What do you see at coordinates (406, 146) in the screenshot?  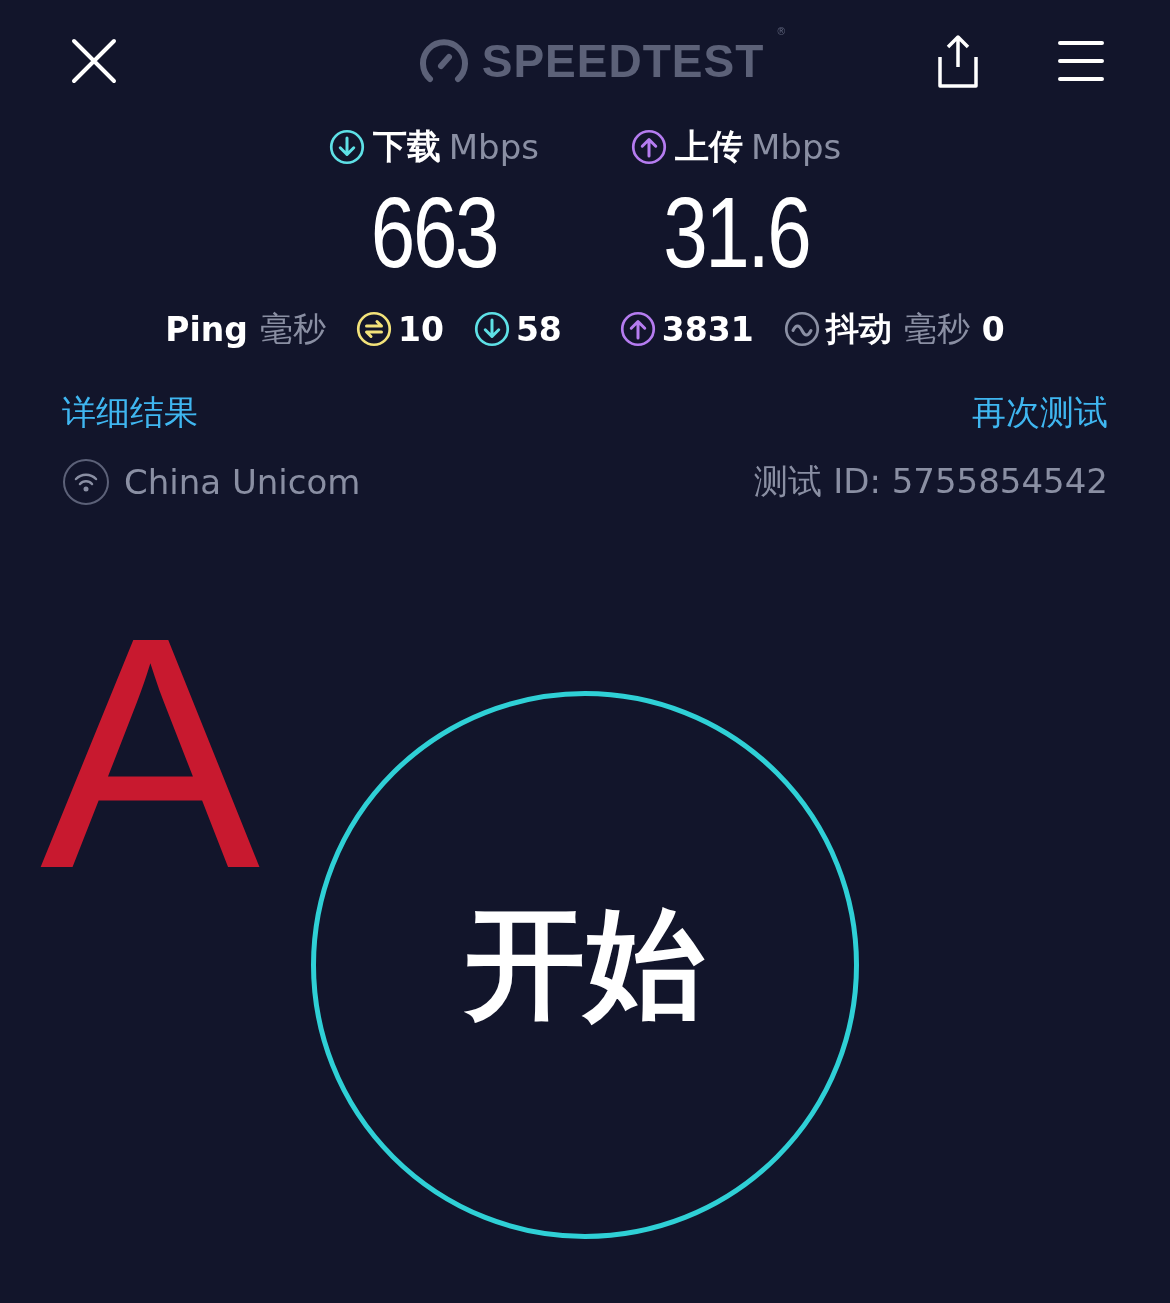 I see `speed-label: 下载` at bounding box center [406, 146].